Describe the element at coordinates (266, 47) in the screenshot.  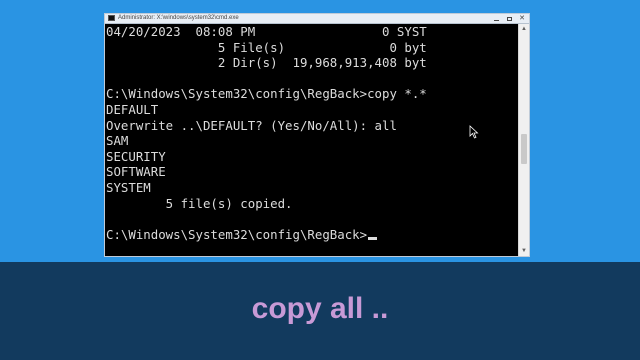
I see `console-line: 5 File(s) 0 byt` at that location.